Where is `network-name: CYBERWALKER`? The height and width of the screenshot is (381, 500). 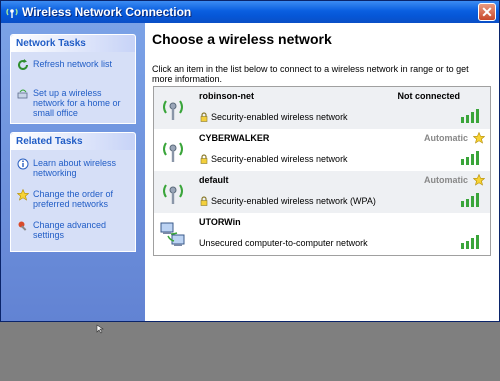 network-name: CYBERWALKER is located at coordinates (234, 138).